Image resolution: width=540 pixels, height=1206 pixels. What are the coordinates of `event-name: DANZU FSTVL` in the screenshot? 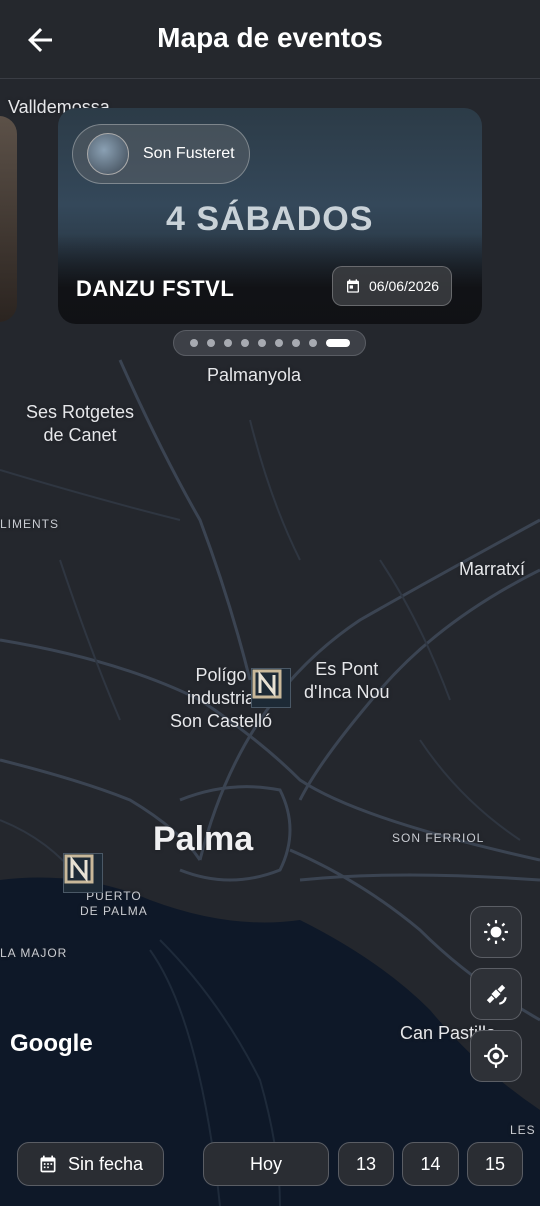 It's located at (155, 288).